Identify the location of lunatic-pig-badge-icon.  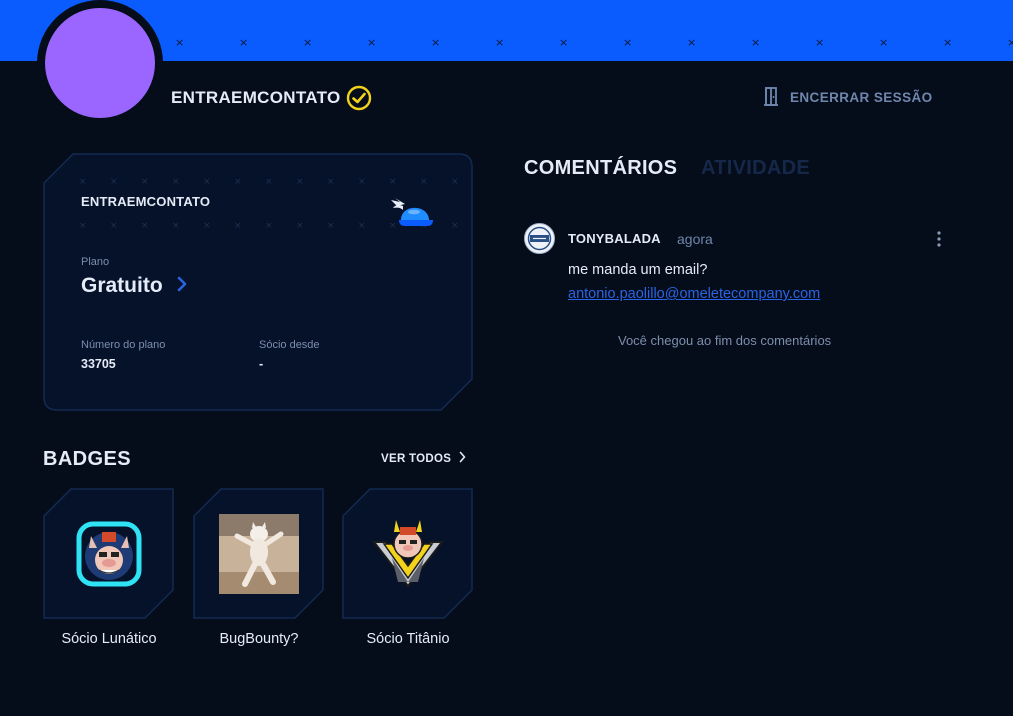
(109, 554).